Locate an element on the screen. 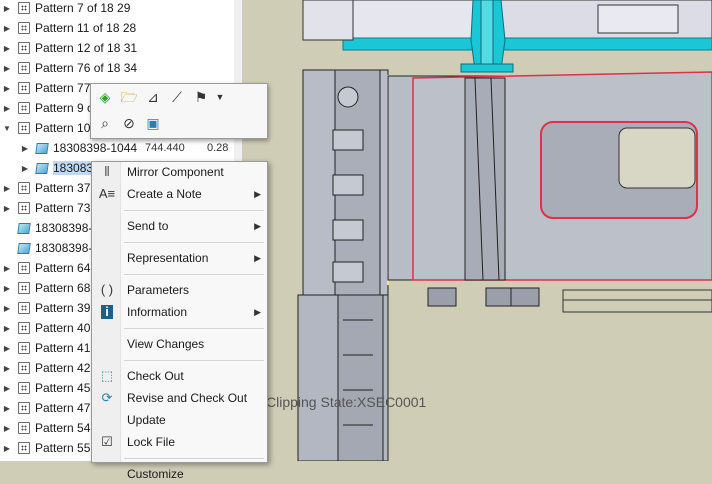 The image size is (712, 484). menu-item-lock-file: ☑ Lock File is located at coordinates (179, 442).